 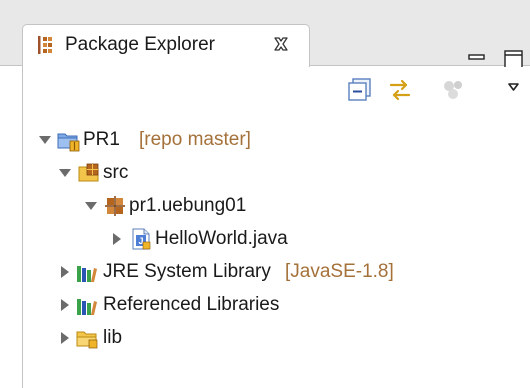 What do you see at coordinates (281, 44) in the screenshot?
I see `close-icon` at bounding box center [281, 44].